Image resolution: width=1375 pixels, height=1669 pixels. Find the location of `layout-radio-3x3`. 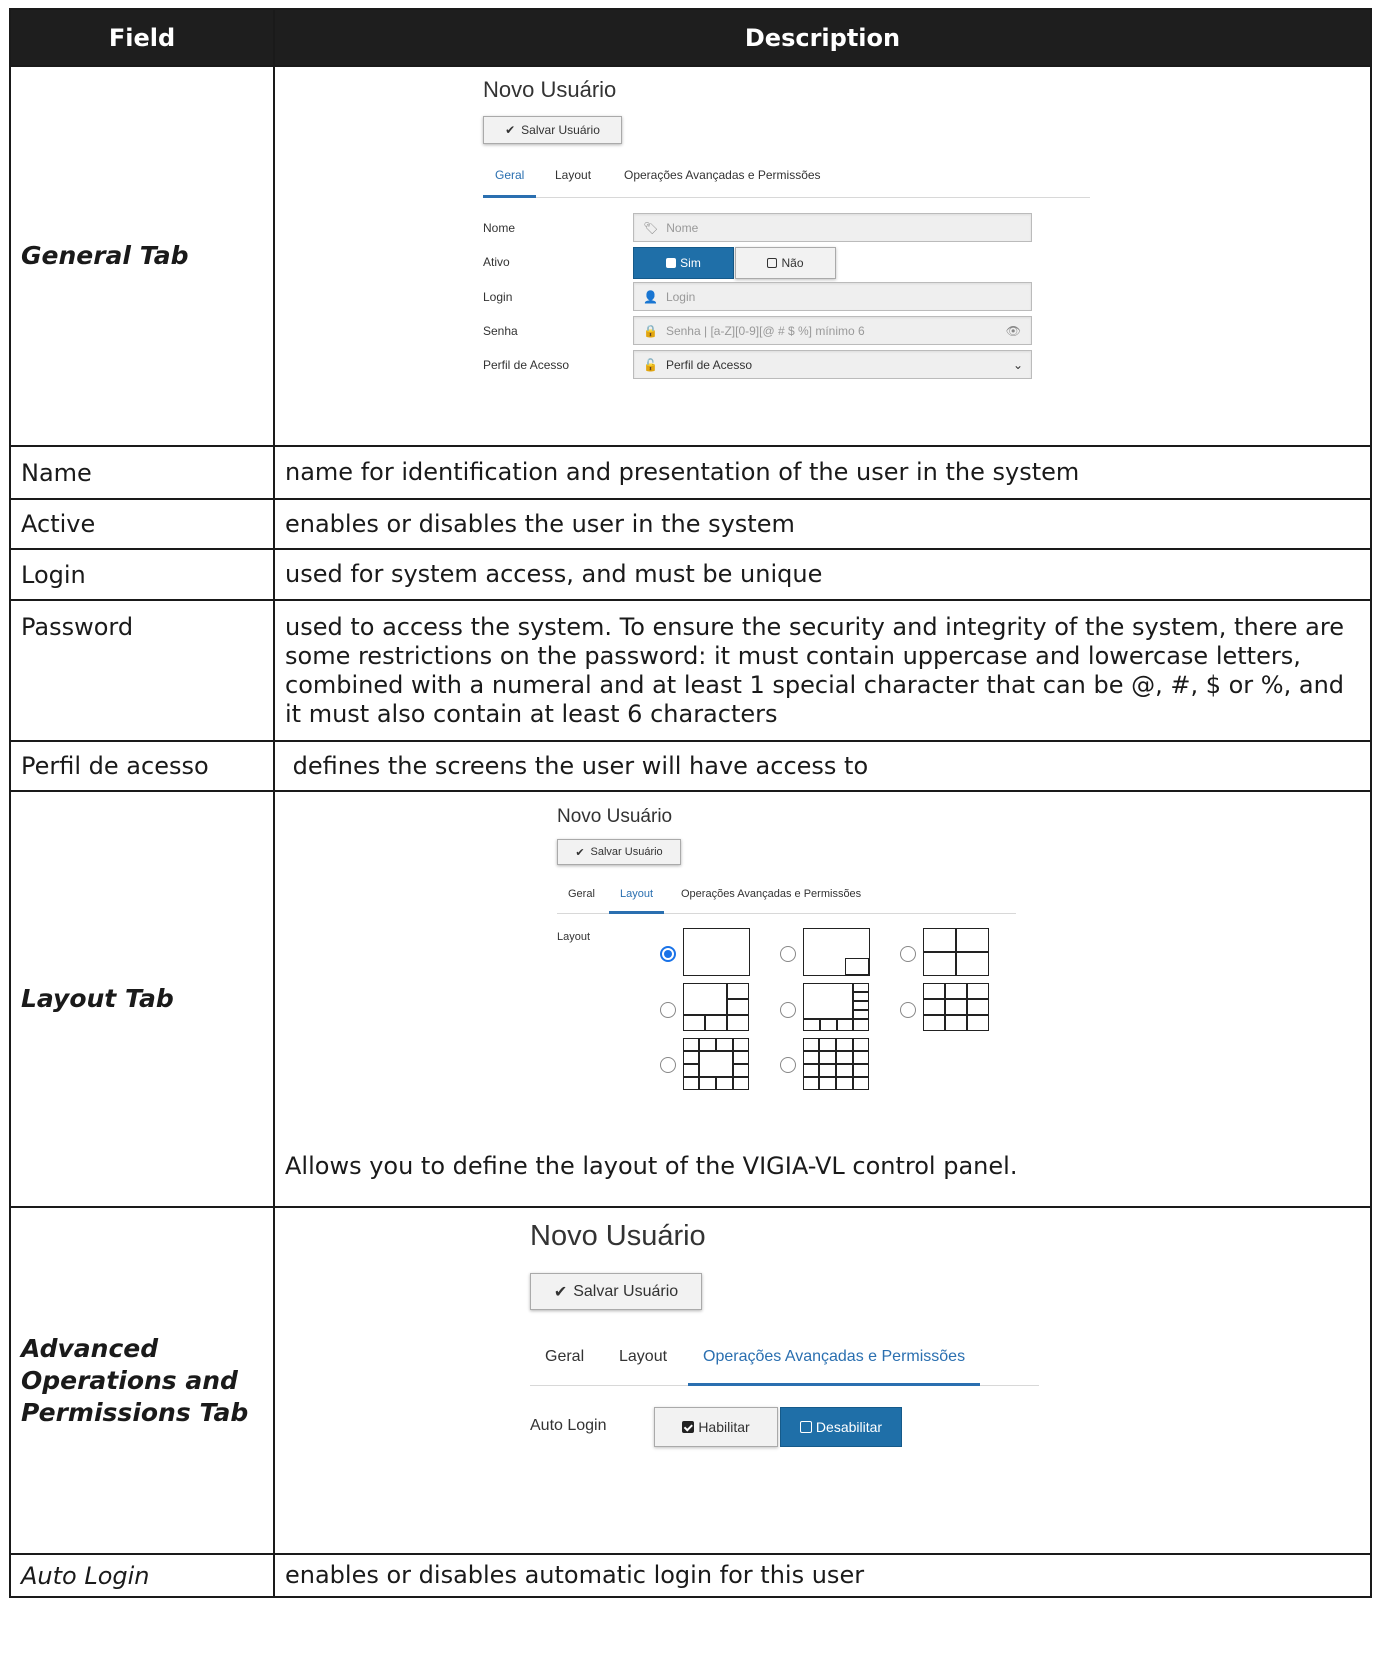

layout-radio-3x3 is located at coordinates (908, 1010).